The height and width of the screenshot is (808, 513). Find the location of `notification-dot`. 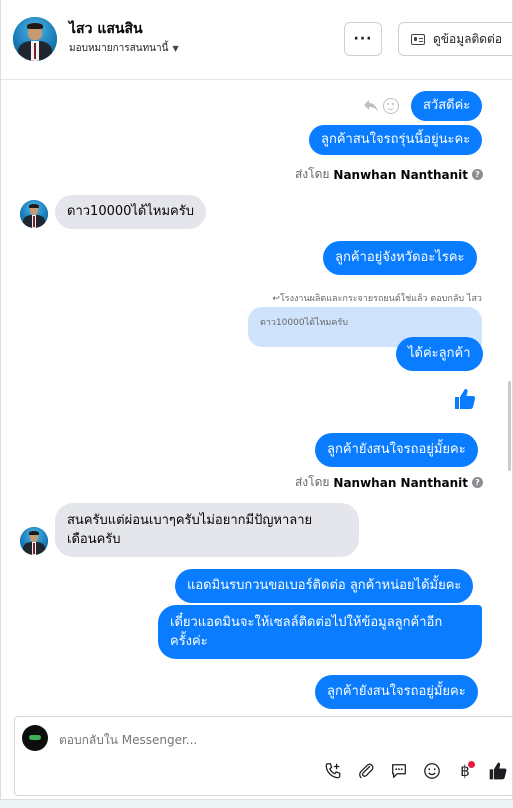

notification-dot is located at coordinates (471, 764).